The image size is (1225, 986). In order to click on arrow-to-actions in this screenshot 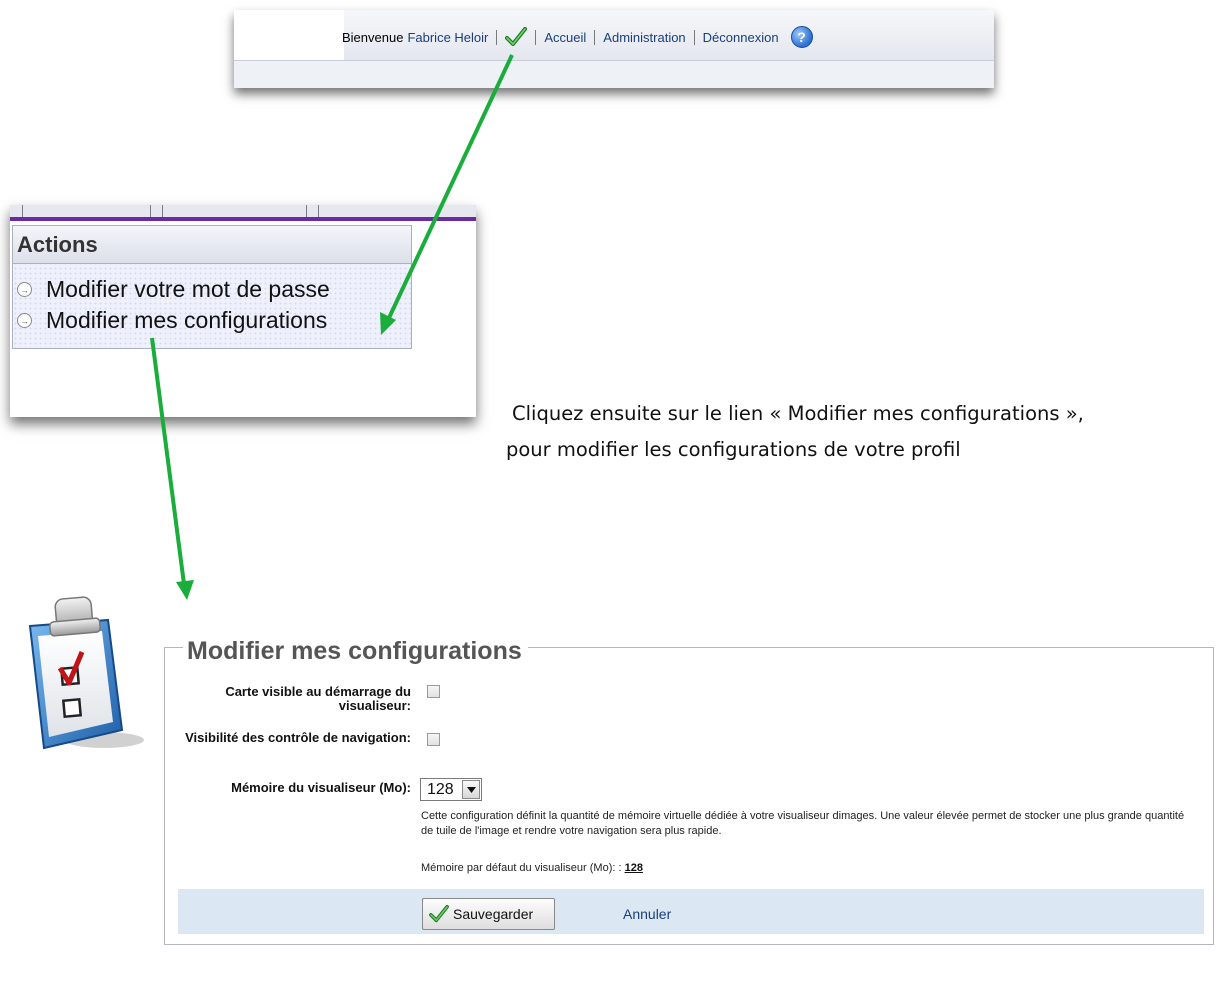, I will do `click(450, 187)`.